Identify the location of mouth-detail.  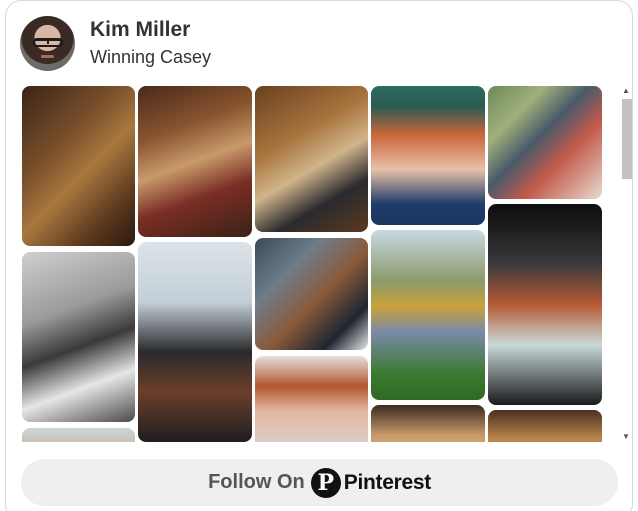
(47, 56).